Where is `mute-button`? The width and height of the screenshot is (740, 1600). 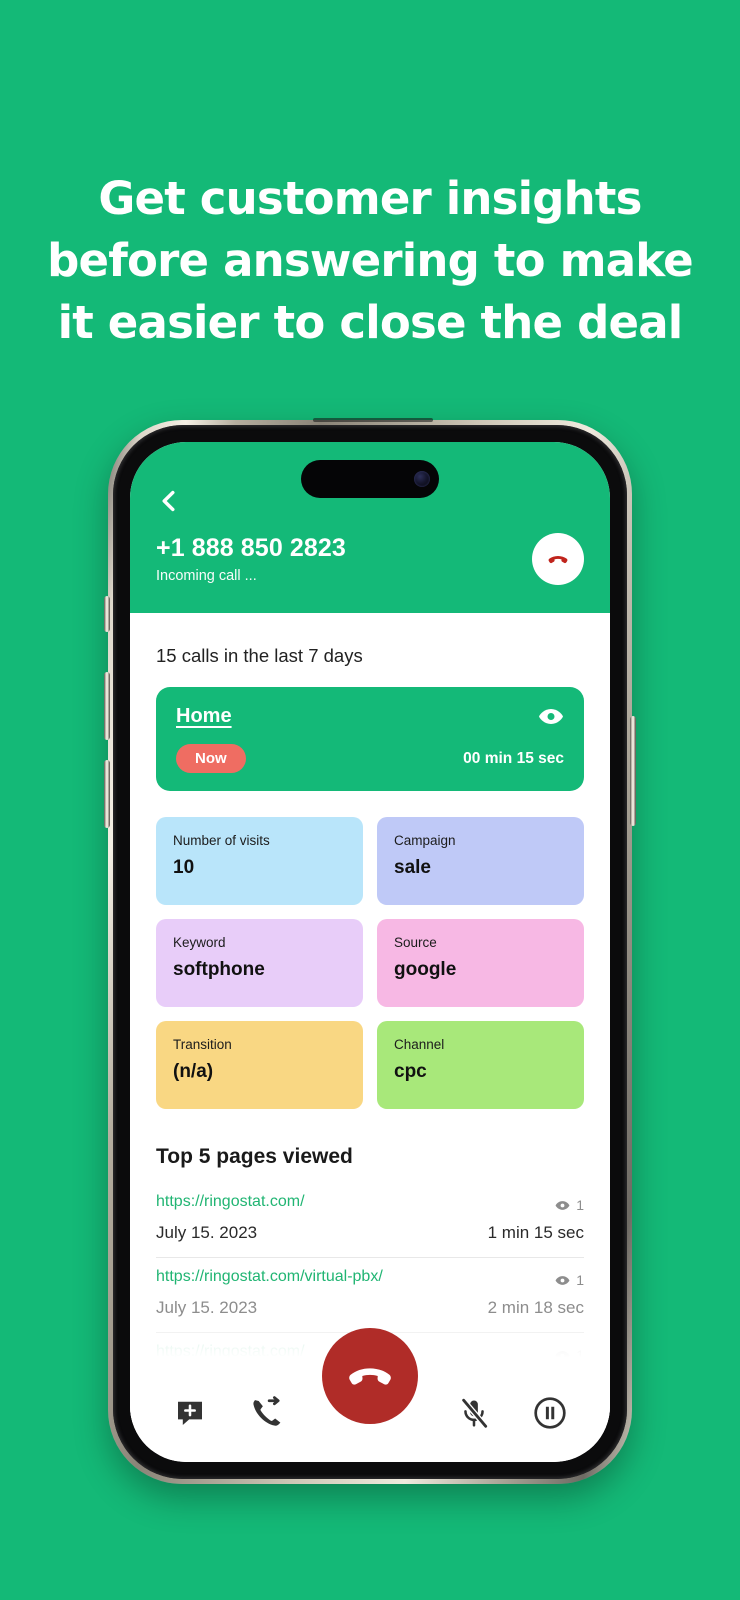
mute-button is located at coordinates (474, 1413).